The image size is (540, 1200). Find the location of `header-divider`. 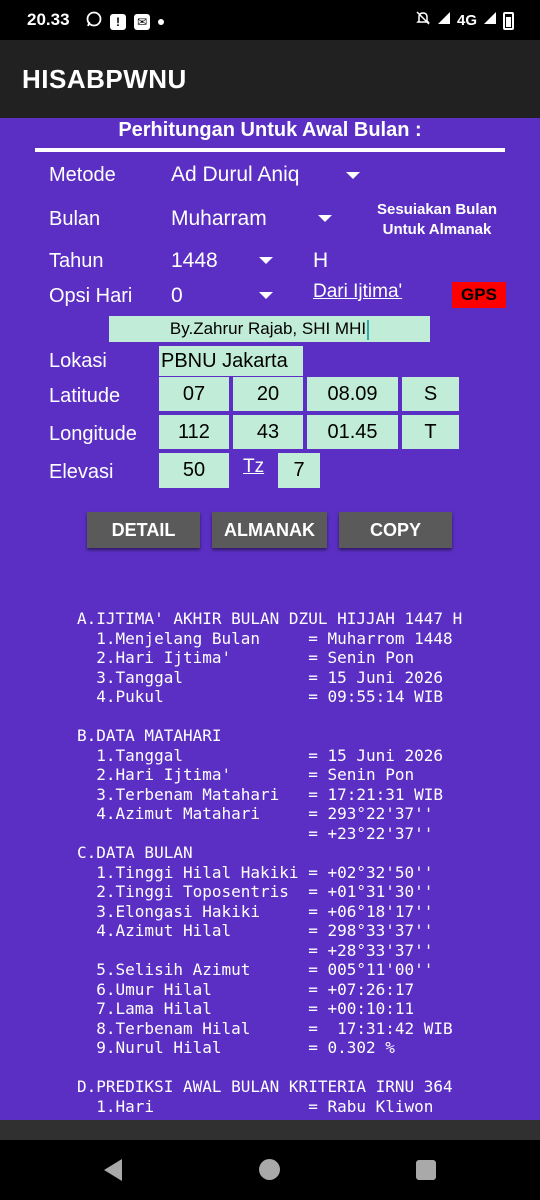

header-divider is located at coordinates (270, 150).